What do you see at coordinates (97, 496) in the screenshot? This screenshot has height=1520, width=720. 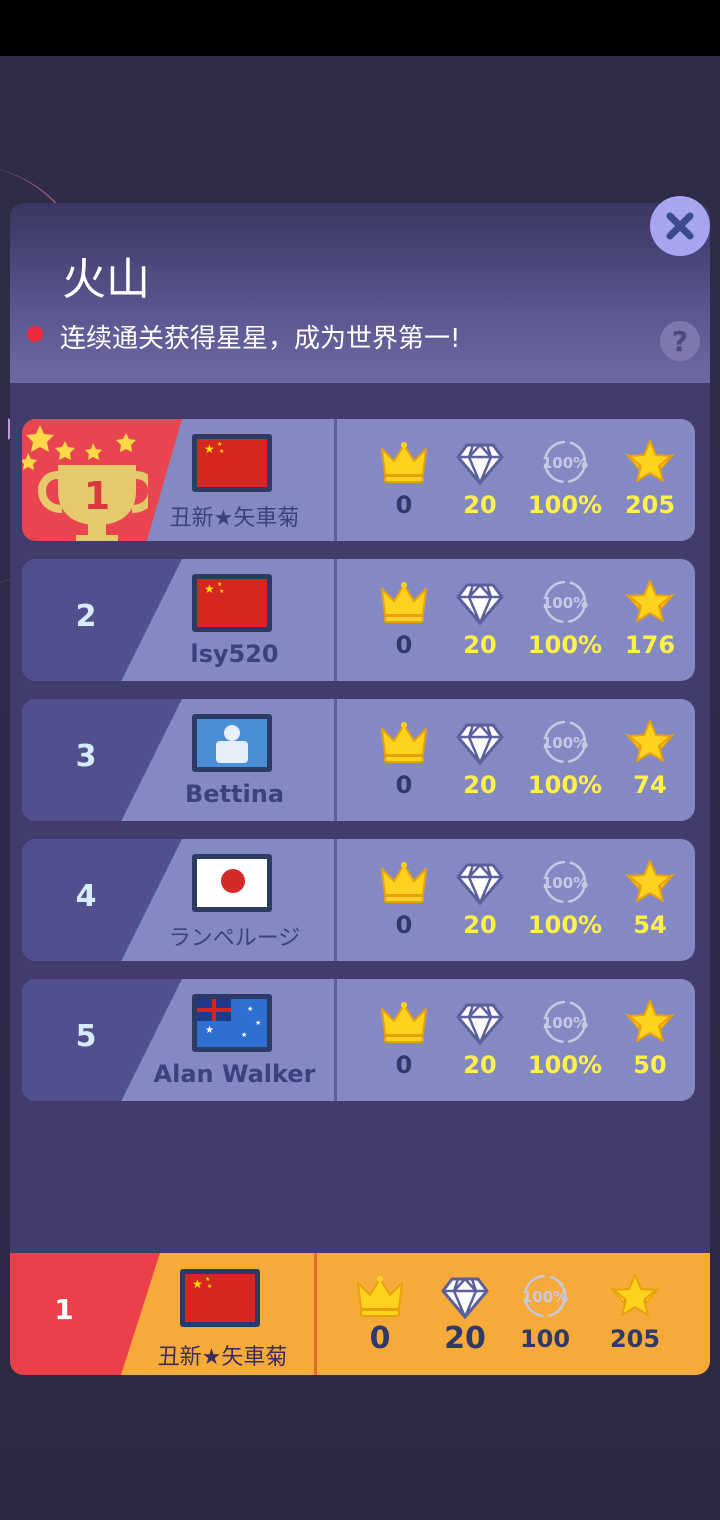 I see `svg-text: 1` at bounding box center [97, 496].